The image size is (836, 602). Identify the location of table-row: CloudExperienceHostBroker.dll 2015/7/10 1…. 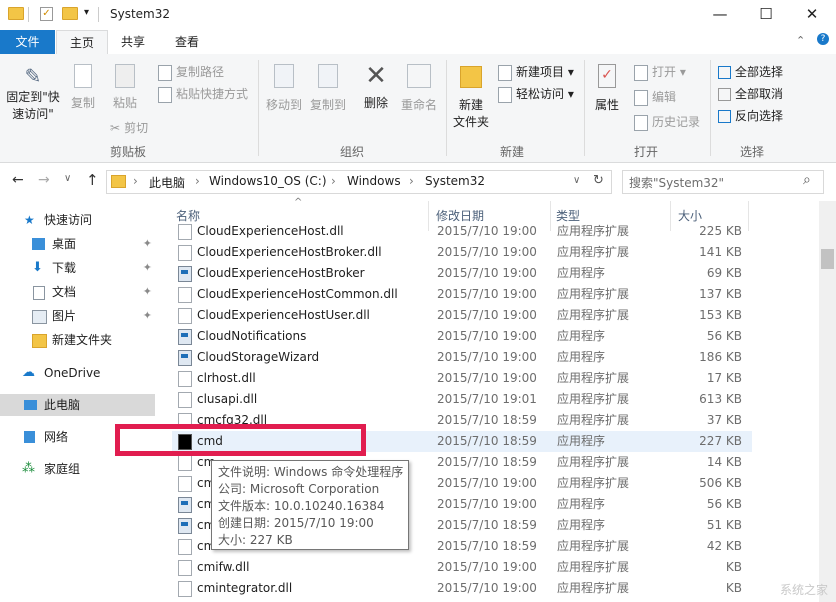
(462, 252).